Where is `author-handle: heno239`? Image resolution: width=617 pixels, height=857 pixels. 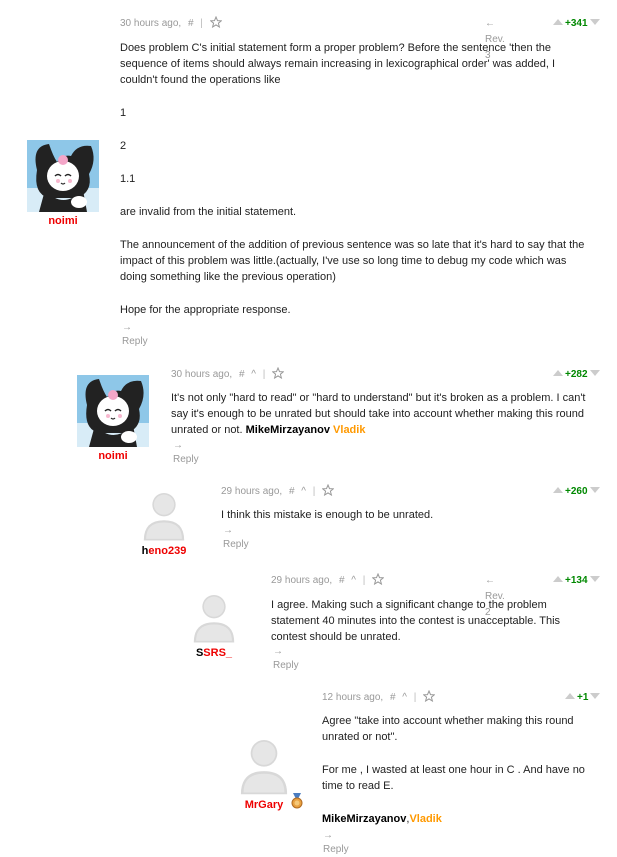
author-handle: heno239 is located at coordinates (164, 551).